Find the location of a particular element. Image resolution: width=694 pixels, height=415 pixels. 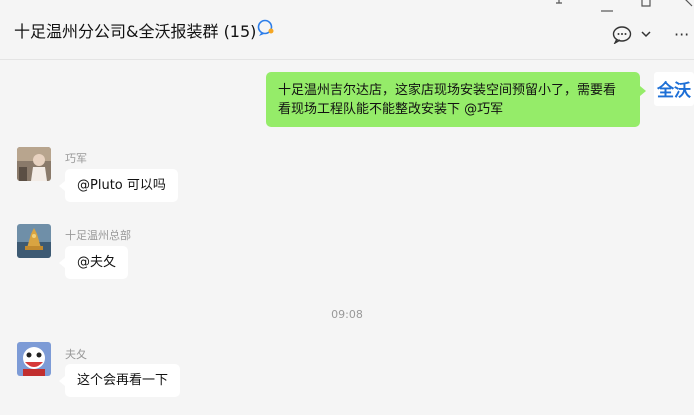

message-bubble: @夫夂 is located at coordinates (93, 262).